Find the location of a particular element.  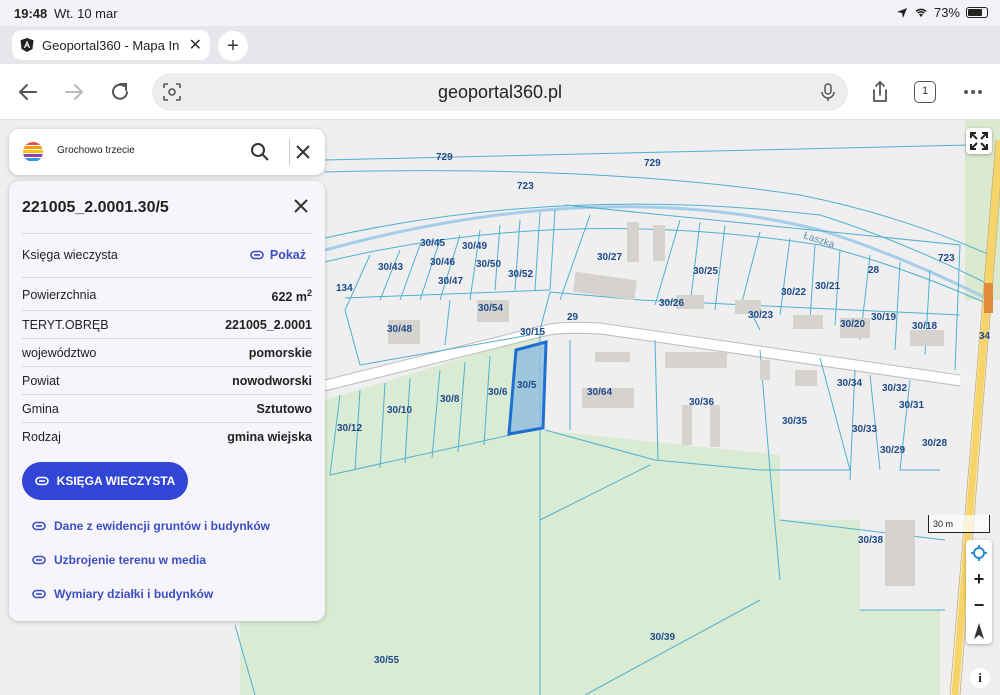

search-card: Grochowo trzecie is located at coordinates (167, 152).